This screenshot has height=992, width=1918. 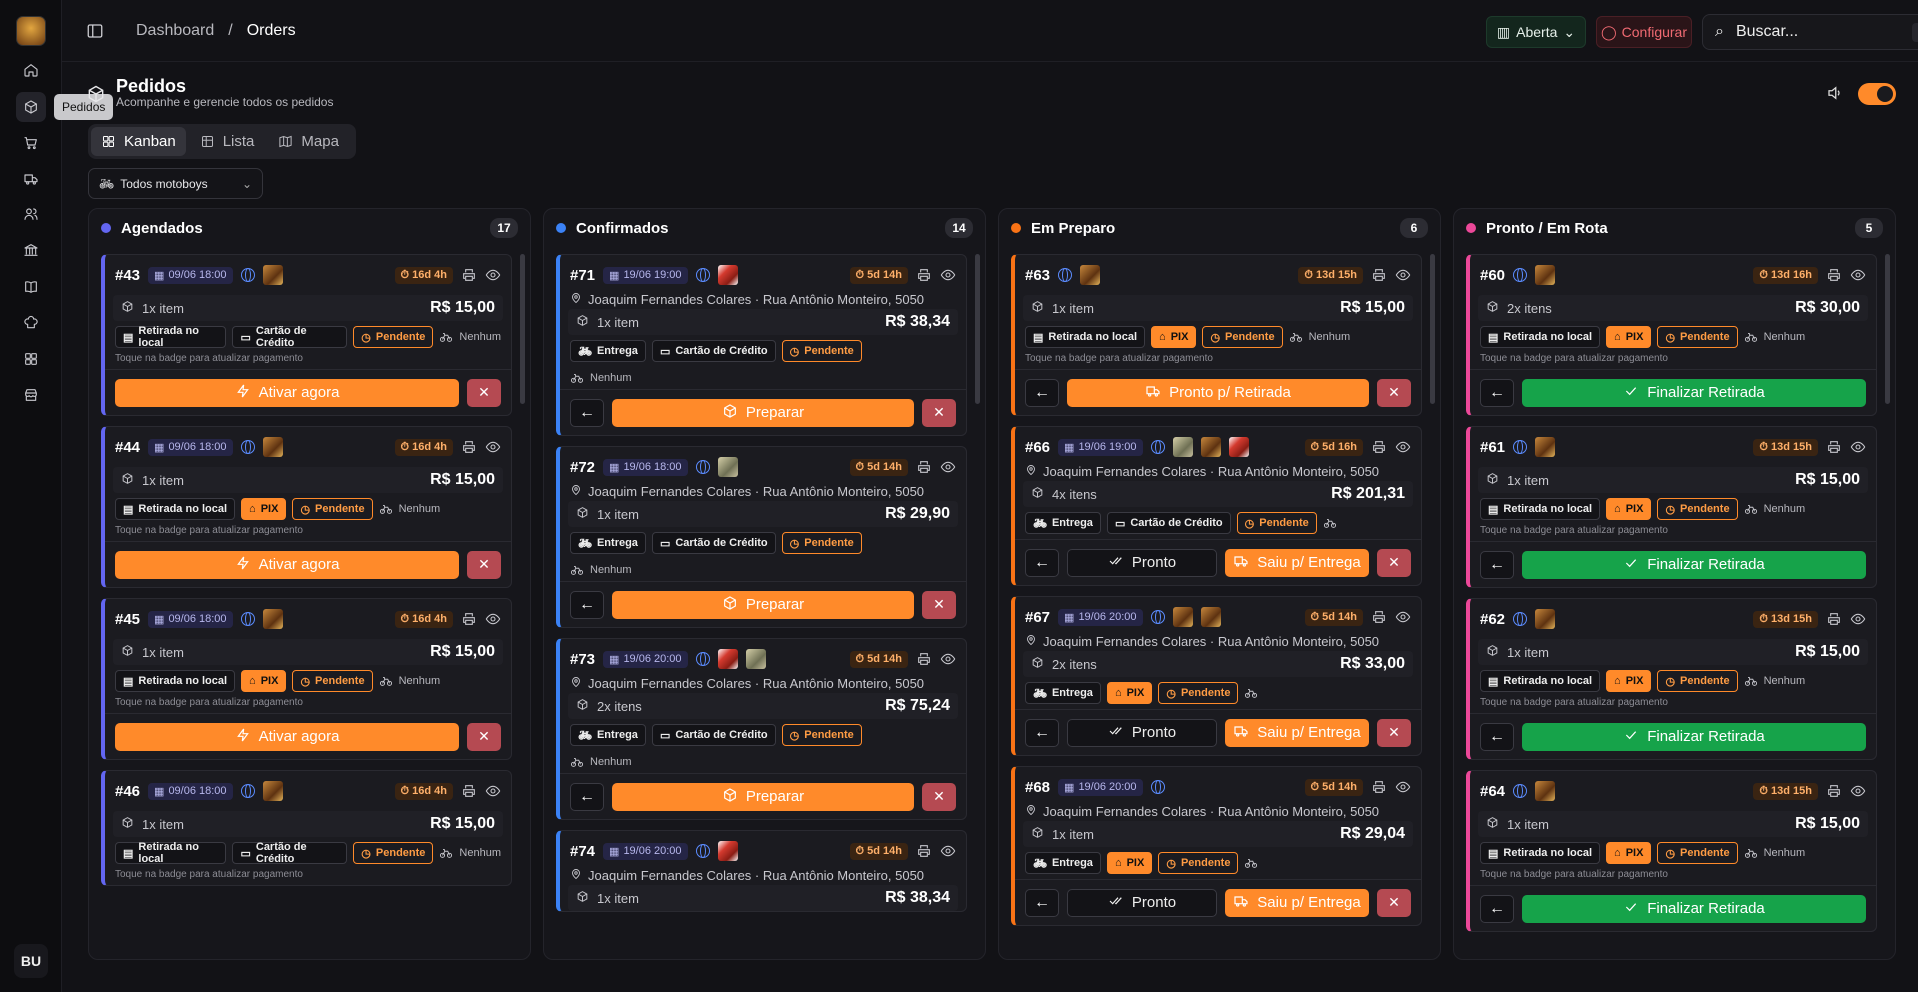 I want to click on motoboy-filter-select: 🚲︎ Todos motoboys ⌄, so click(x=175, y=183).